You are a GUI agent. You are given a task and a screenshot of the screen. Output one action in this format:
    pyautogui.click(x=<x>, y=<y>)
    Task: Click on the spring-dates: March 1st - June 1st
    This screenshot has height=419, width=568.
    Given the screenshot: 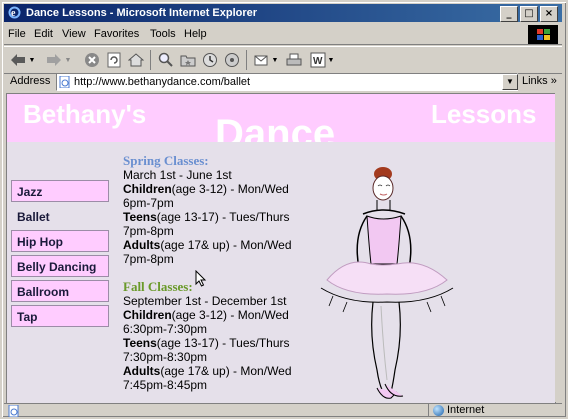 What is the action you would take?
    pyautogui.click(x=177, y=175)
    